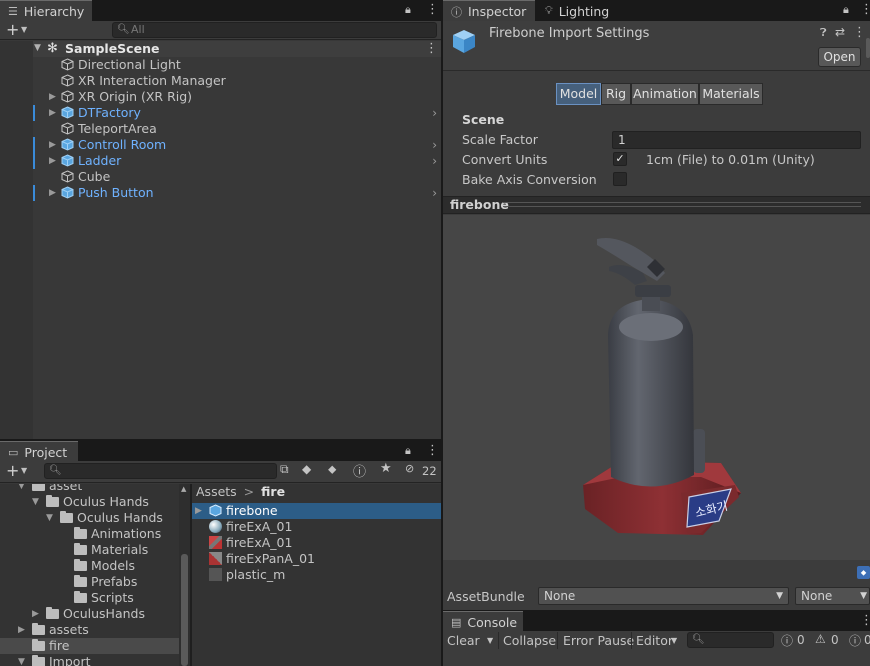 This screenshot has width=870, height=666. What do you see at coordinates (332, 469) in the screenshot?
I see `filter-by-label-icon: ⬥` at bounding box center [332, 469].